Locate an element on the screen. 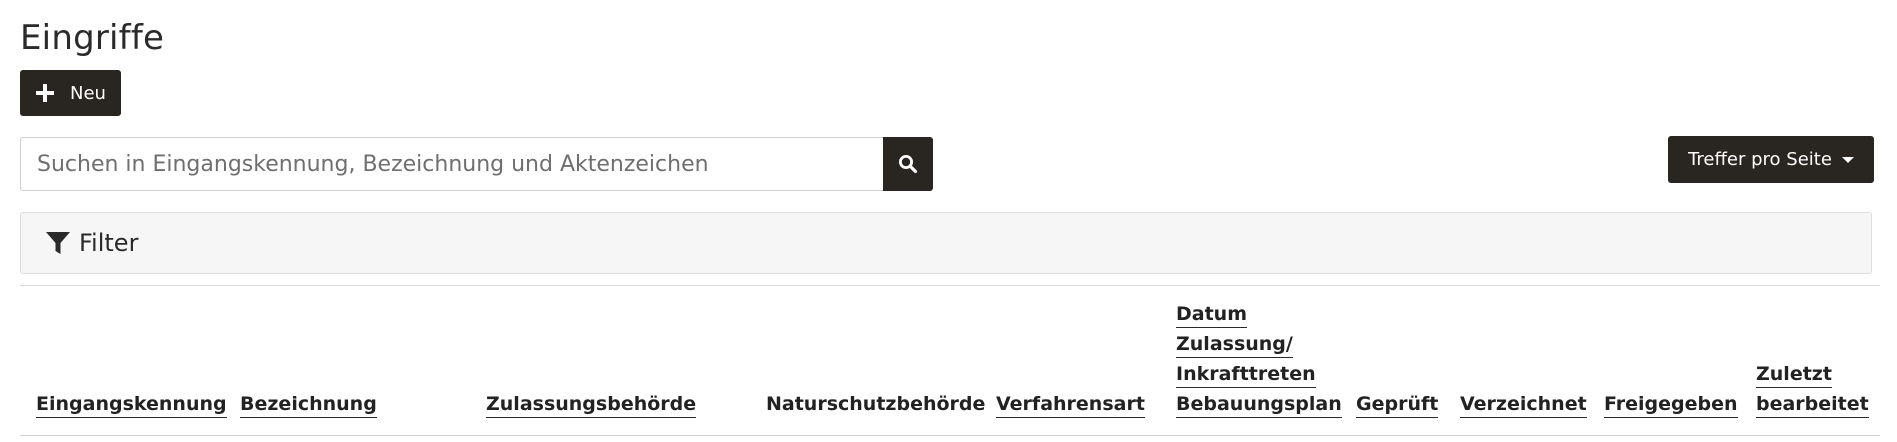  page-title: Eingriffe is located at coordinates (92, 38).